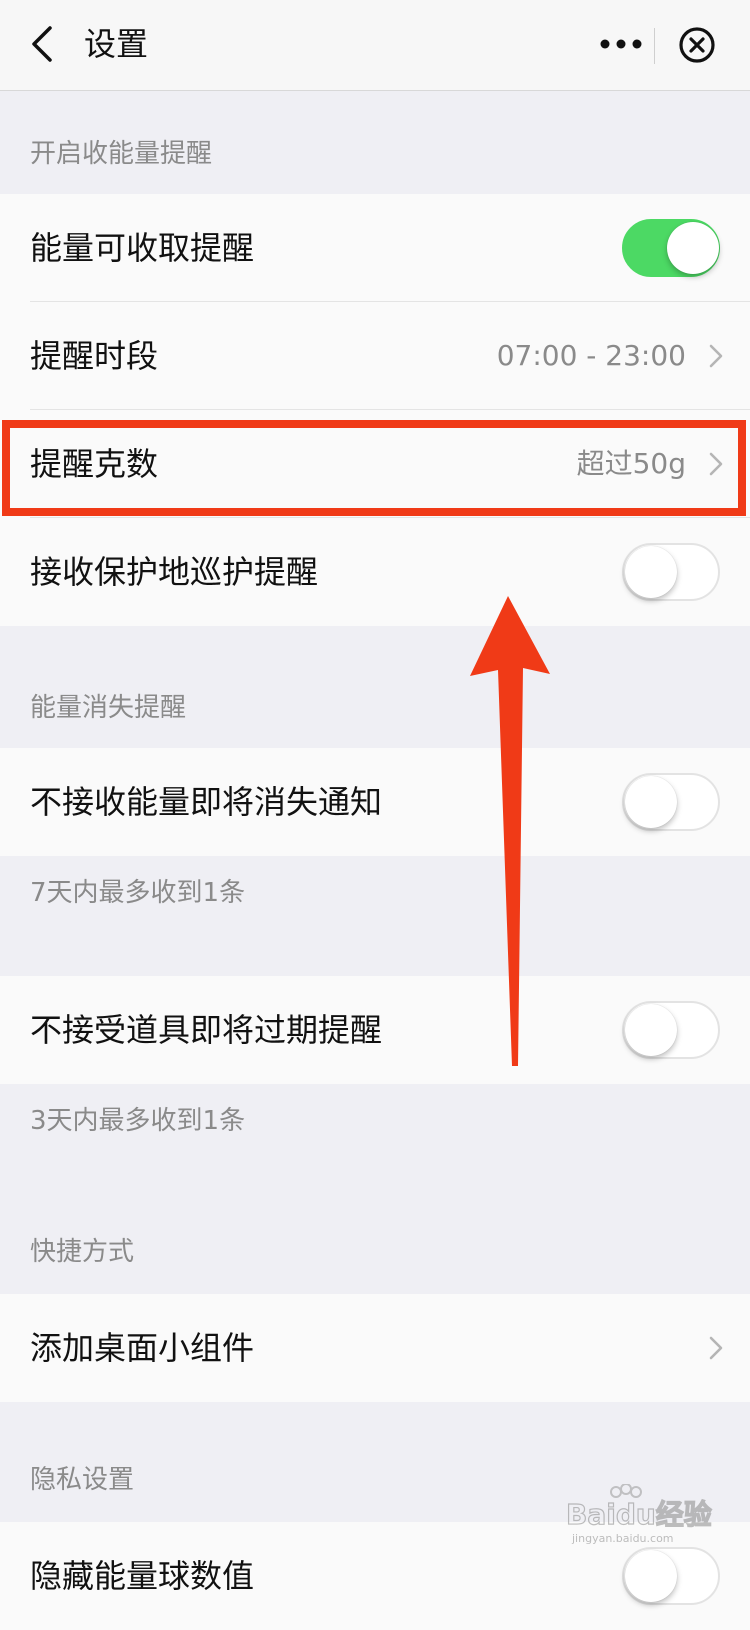  Describe the element at coordinates (375, 356) in the screenshot. I see `row-reminder-period: 提醒时段 07:00 - 23:00` at that location.